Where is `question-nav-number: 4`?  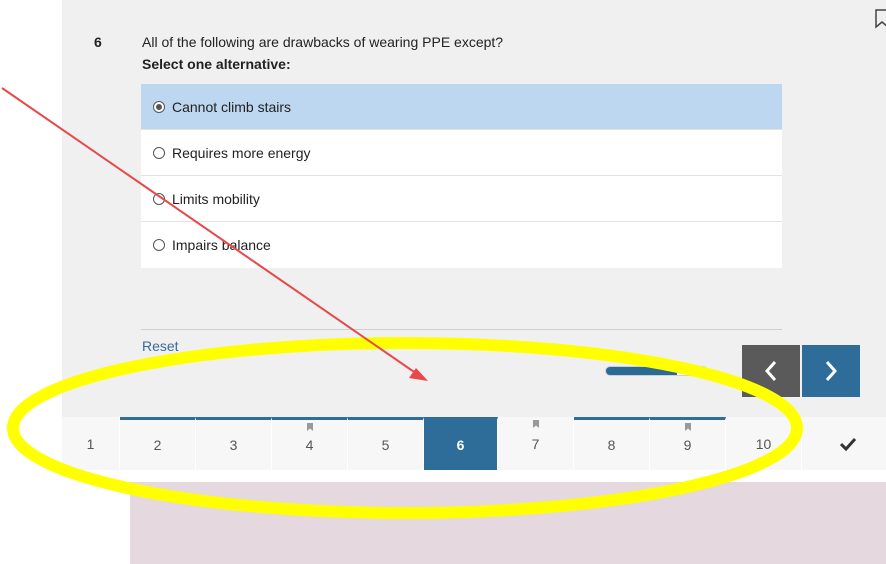 question-nav-number: 4 is located at coordinates (309, 445).